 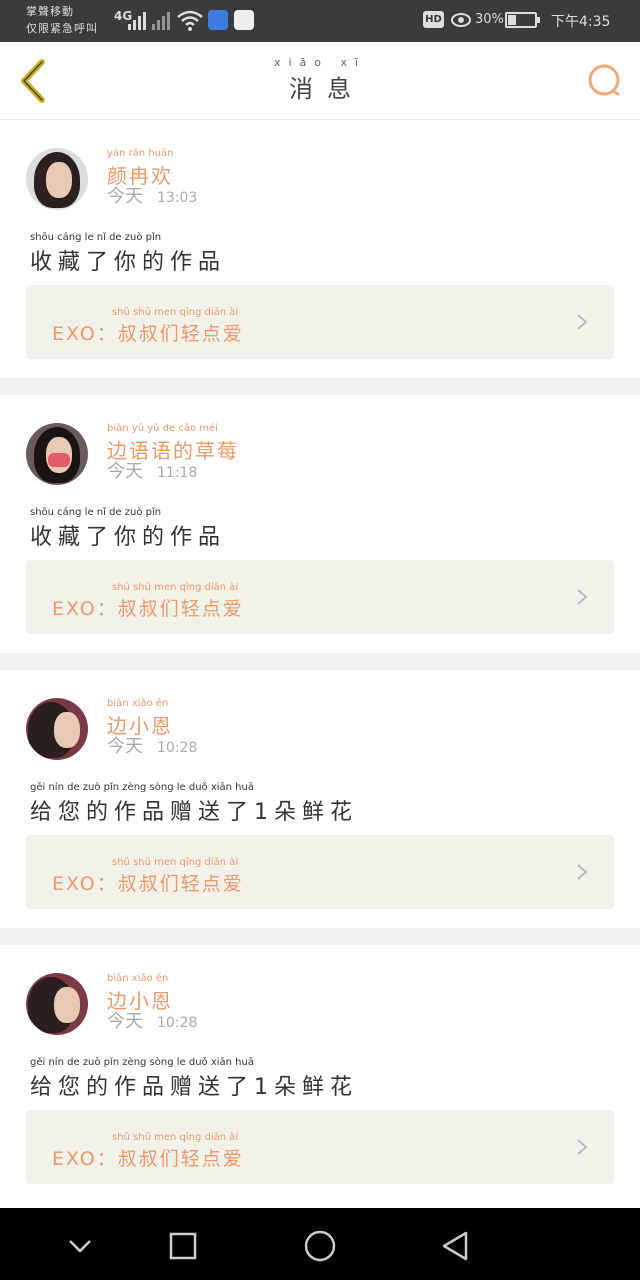 What do you see at coordinates (244, 20) in the screenshot?
I see `app-notification-icon` at bounding box center [244, 20].